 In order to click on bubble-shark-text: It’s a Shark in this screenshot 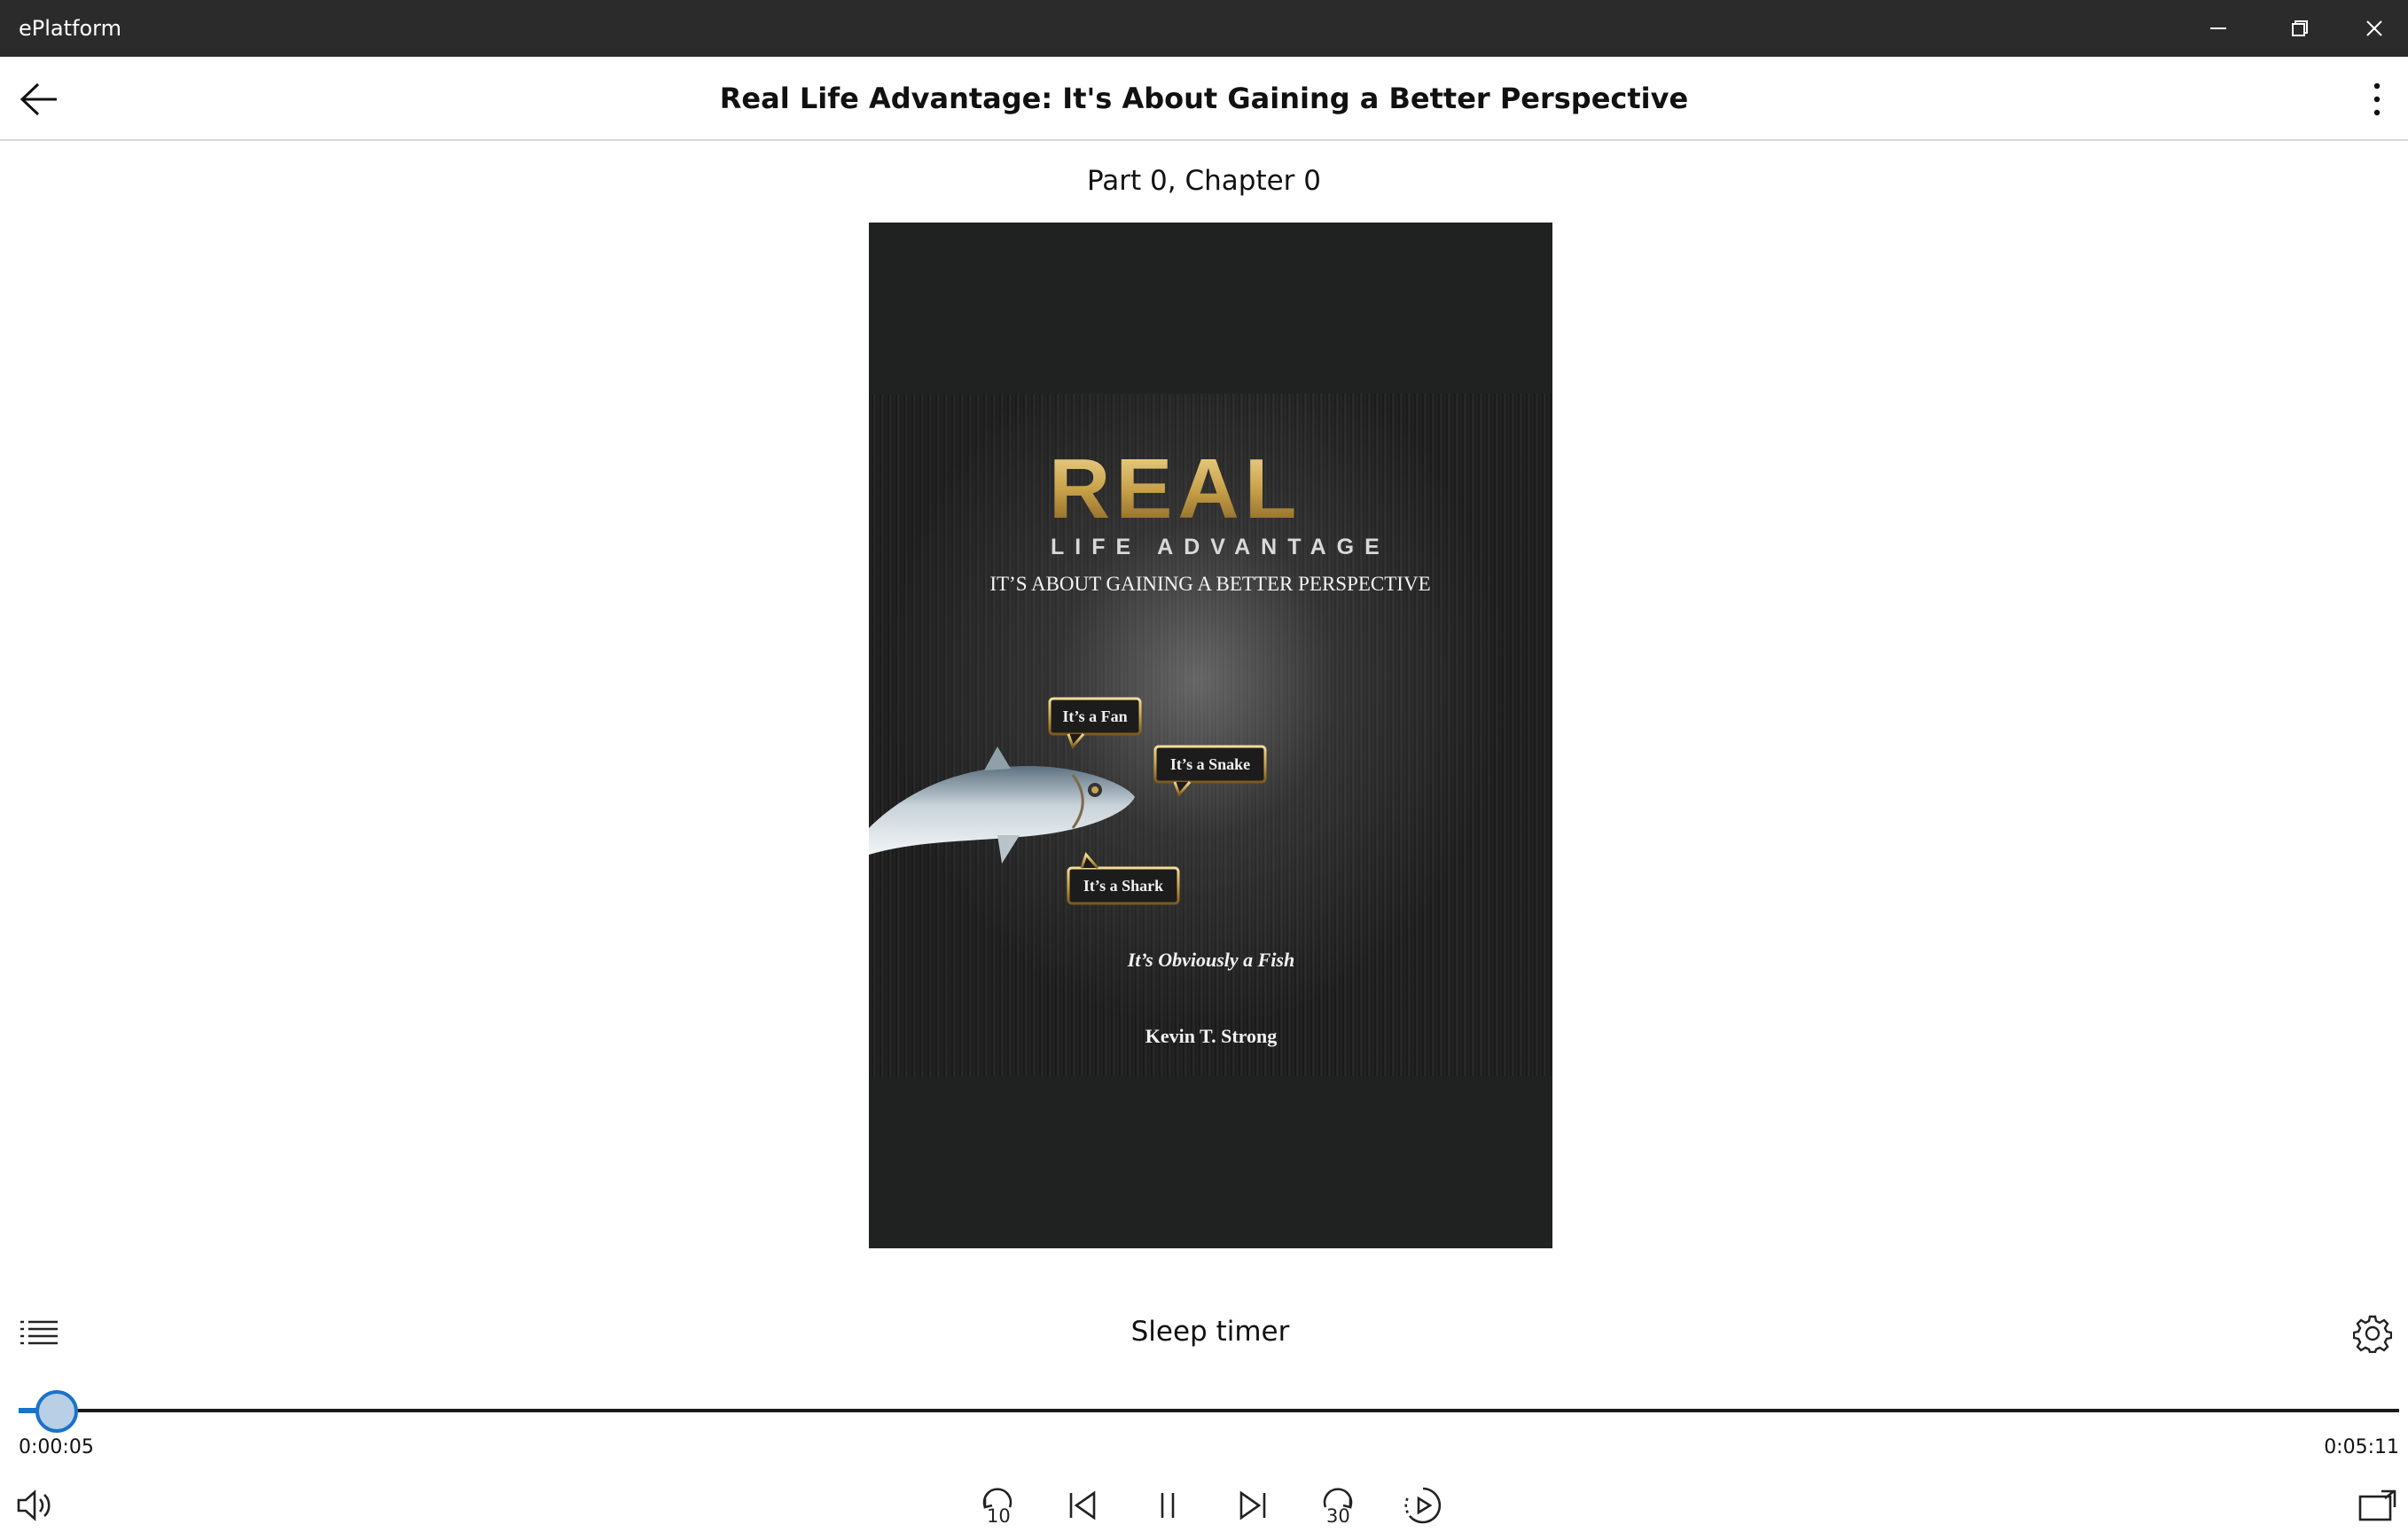, I will do `click(1123, 886)`.